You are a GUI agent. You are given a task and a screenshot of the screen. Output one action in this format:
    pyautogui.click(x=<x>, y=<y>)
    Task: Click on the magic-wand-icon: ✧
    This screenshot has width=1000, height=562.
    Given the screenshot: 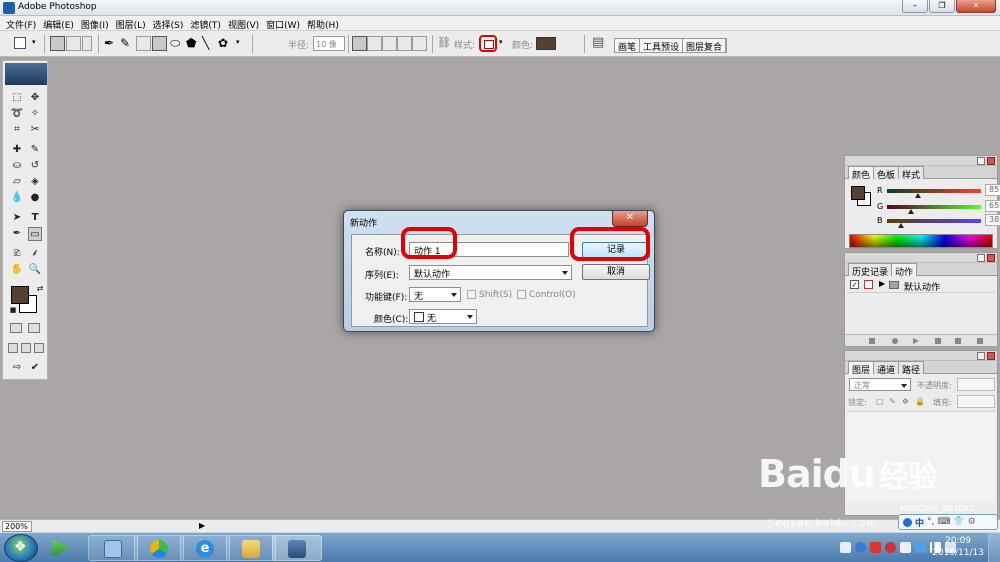 What is the action you would take?
    pyautogui.click(x=35, y=114)
    